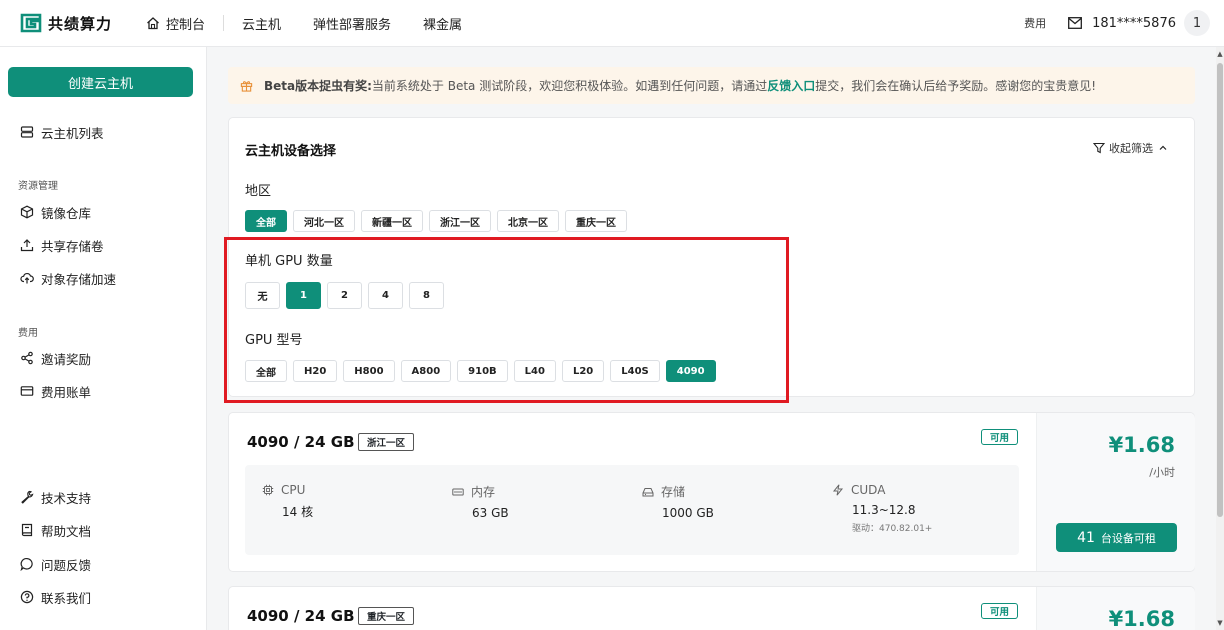  What do you see at coordinates (100, 82) in the screenshot?
I see `create-vm-button: 创建云主机` at bounding box center [100, 82].